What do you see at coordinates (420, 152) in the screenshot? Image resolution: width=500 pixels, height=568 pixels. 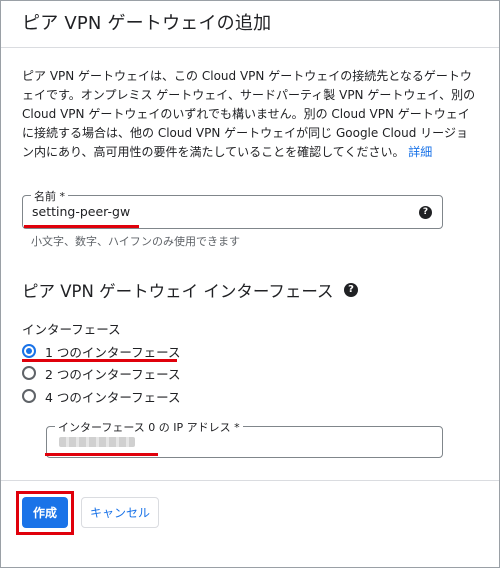 I see `learn-more-link: 詳細` at bounding box center [420, 152].